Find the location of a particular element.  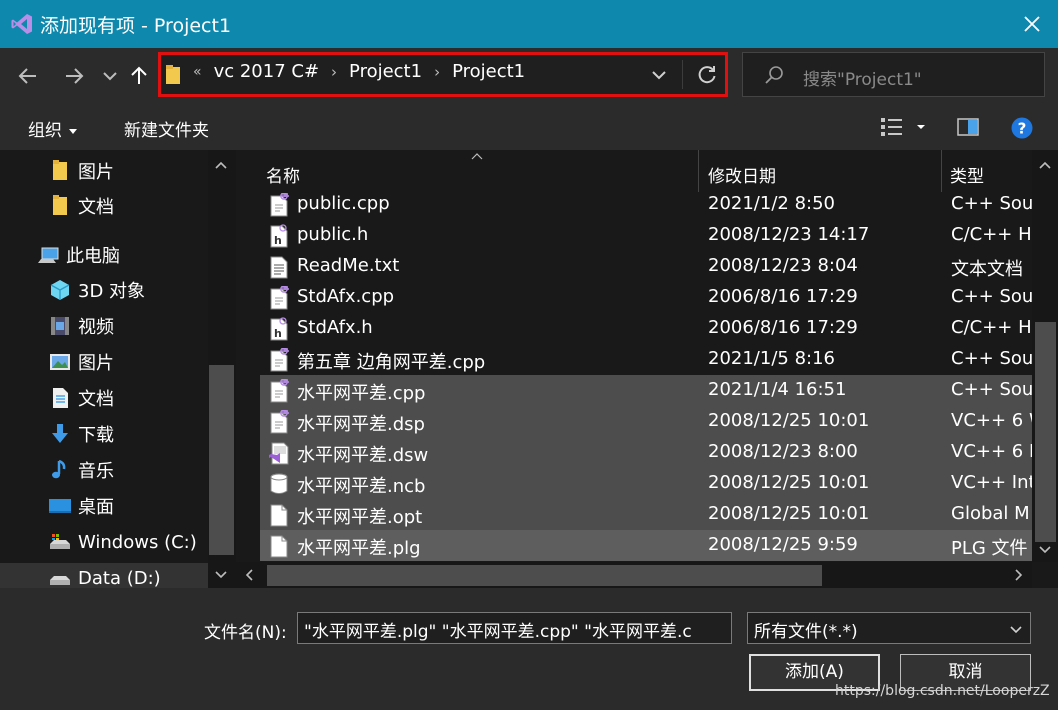

sidebar-item-label: 视频 is located at coordinates (96, 327).